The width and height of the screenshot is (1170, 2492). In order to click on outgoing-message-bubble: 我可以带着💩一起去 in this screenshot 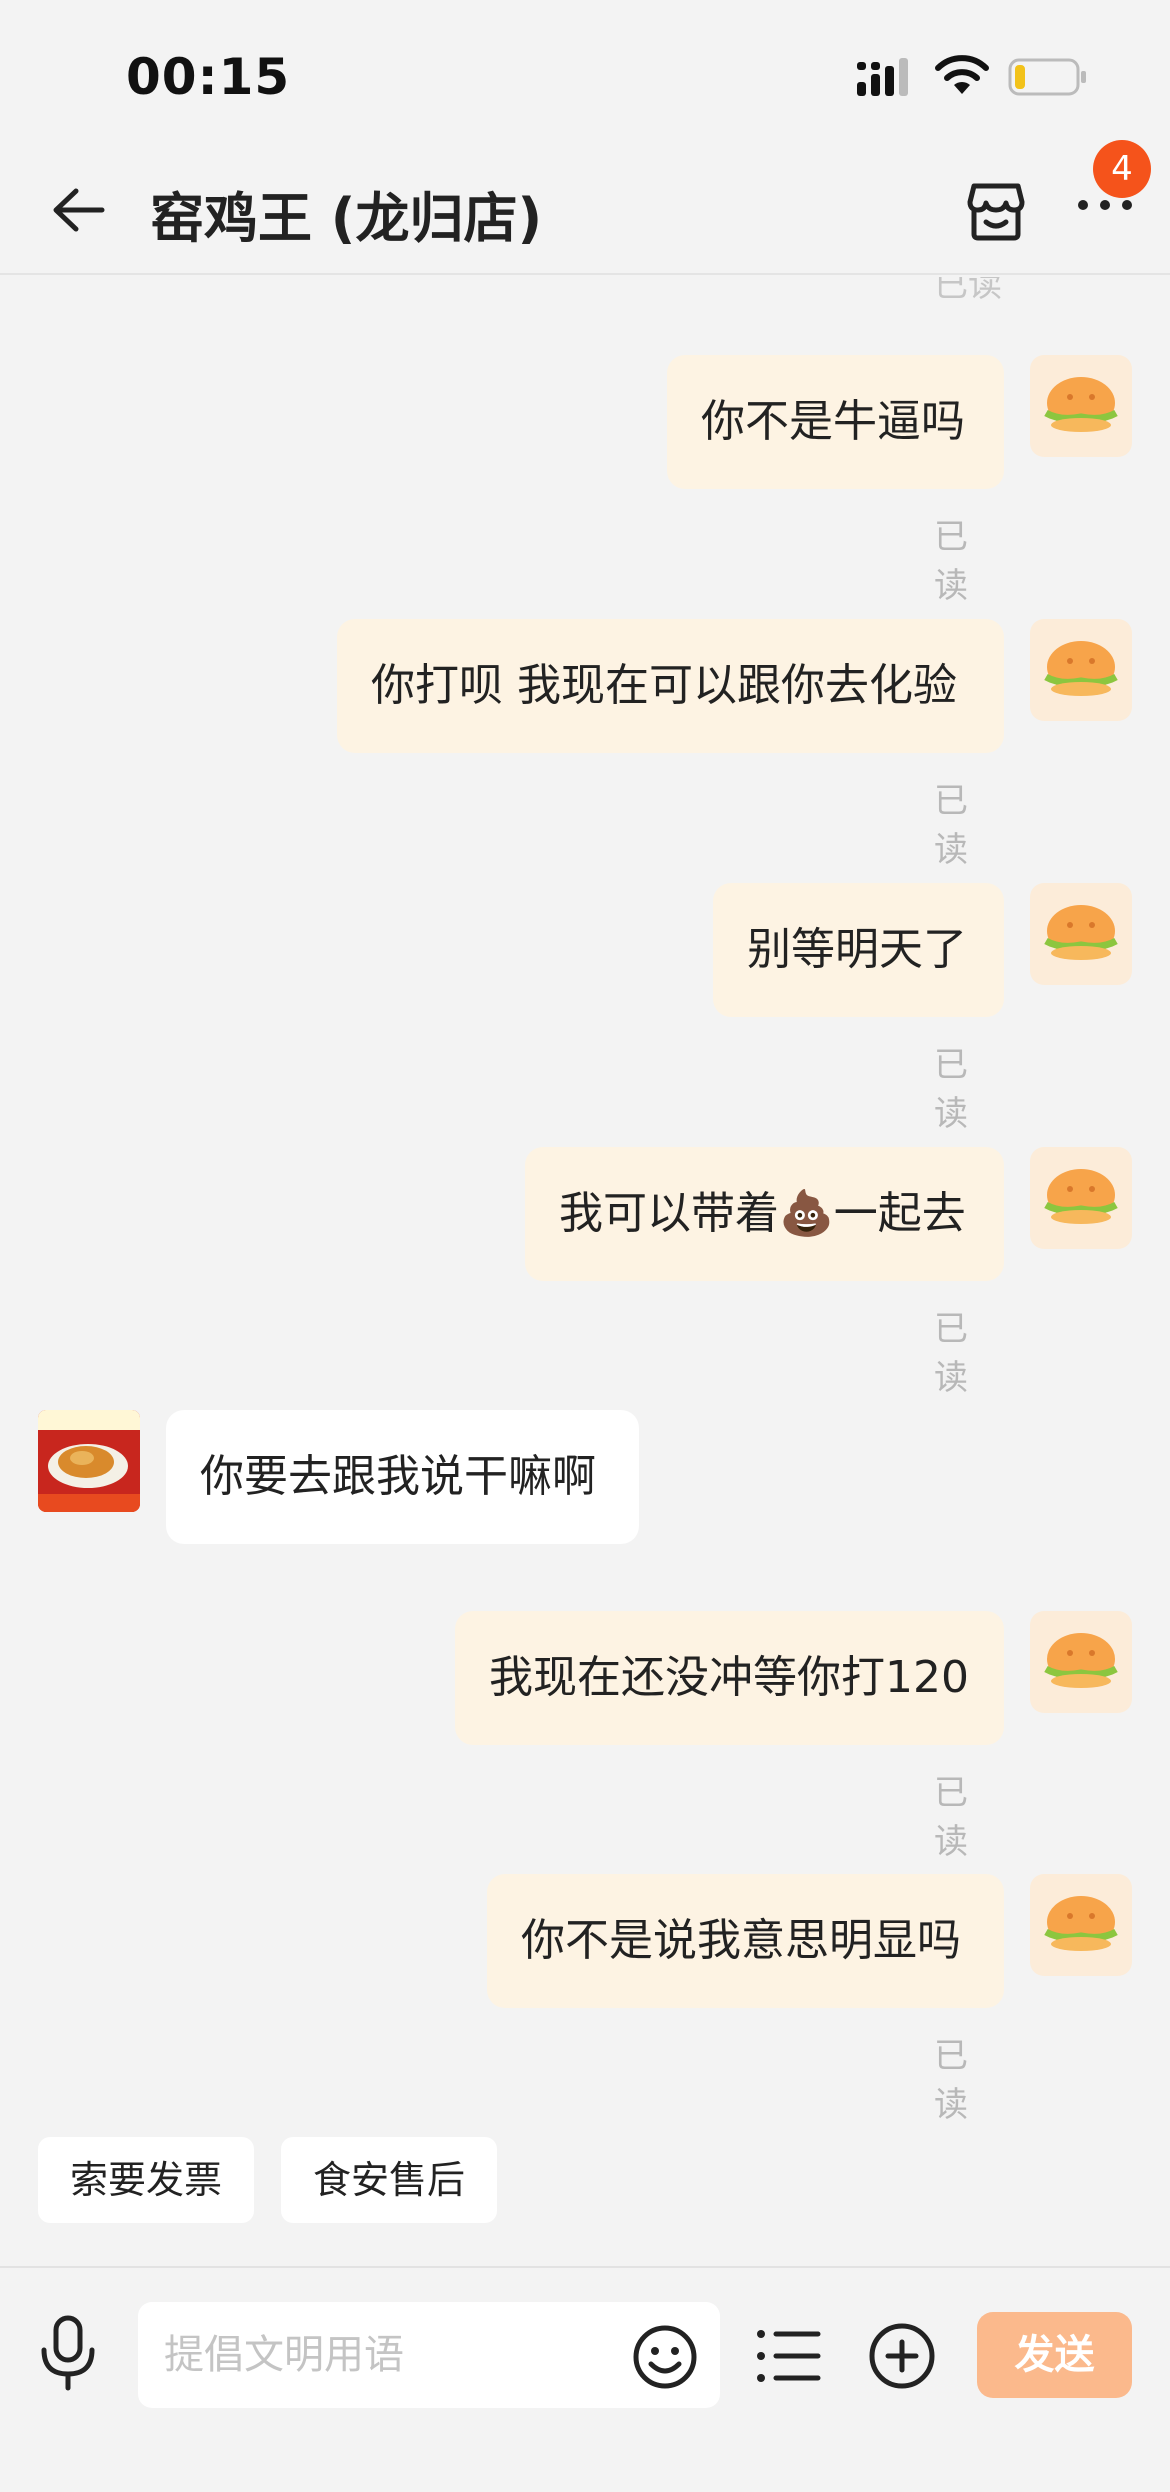, I will do `click(764, 1214)`.